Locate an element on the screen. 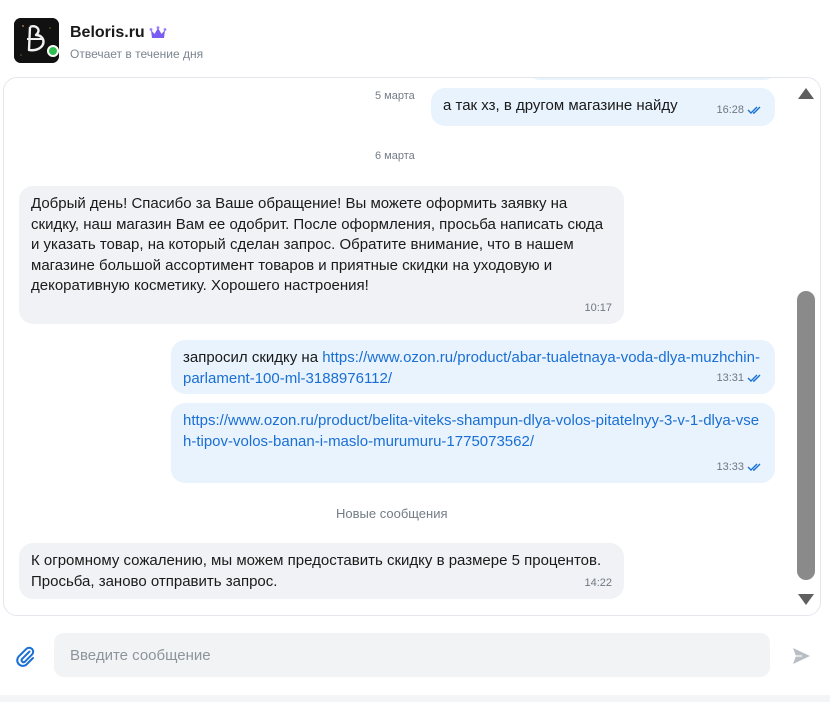  message-time: 10:17 is located at coordinates (598, 307).